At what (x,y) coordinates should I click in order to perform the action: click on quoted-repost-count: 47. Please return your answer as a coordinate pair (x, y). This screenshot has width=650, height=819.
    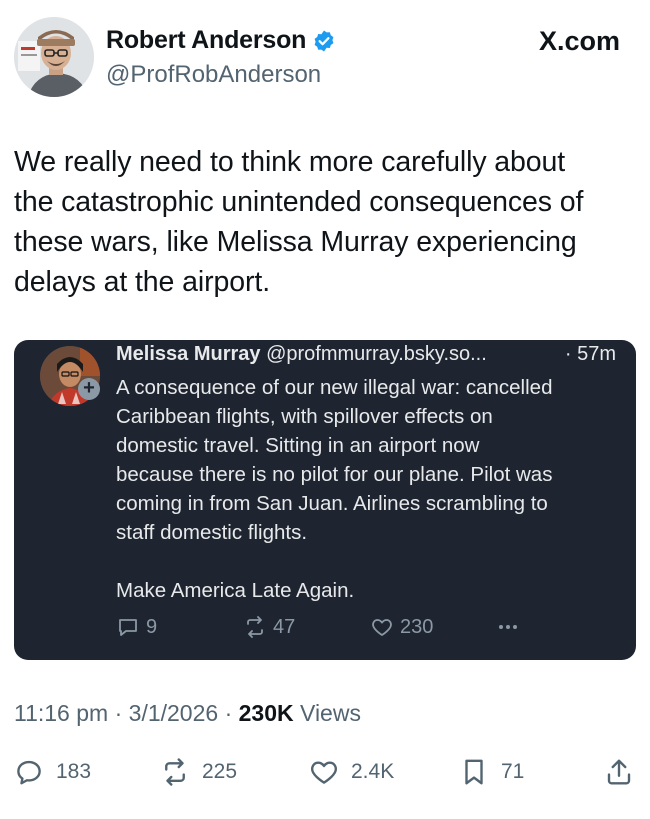
    Looking at the image, I should click on (284, 626).